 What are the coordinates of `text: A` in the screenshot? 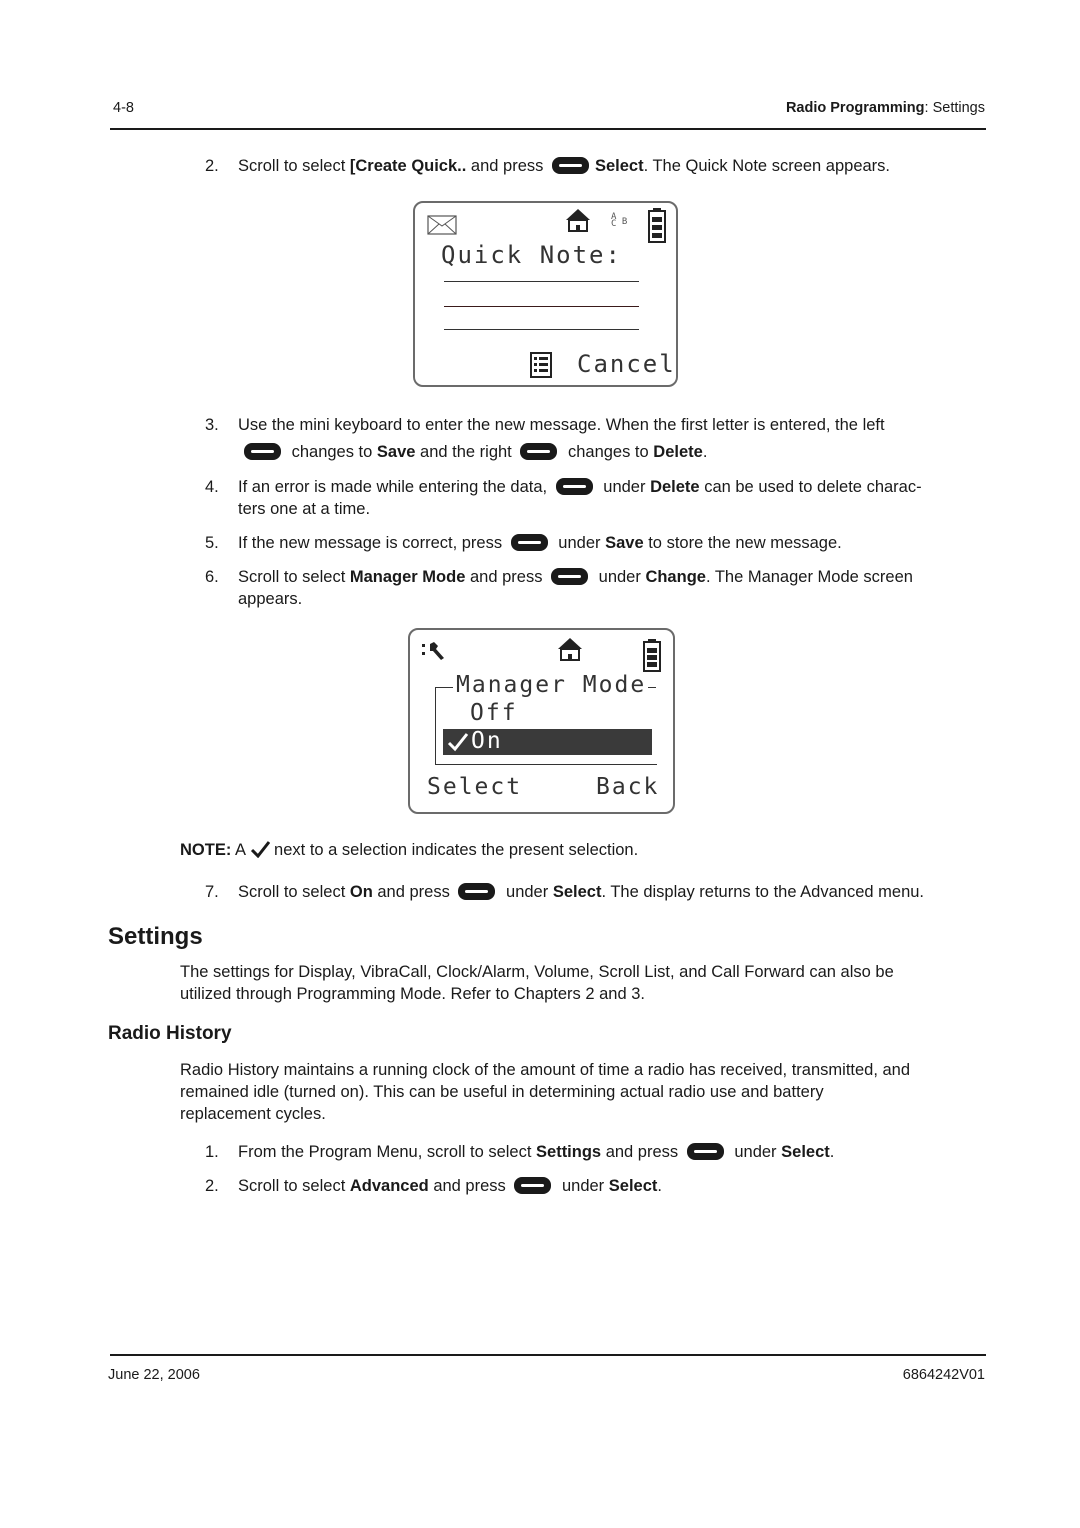 It's located at (241, 850).